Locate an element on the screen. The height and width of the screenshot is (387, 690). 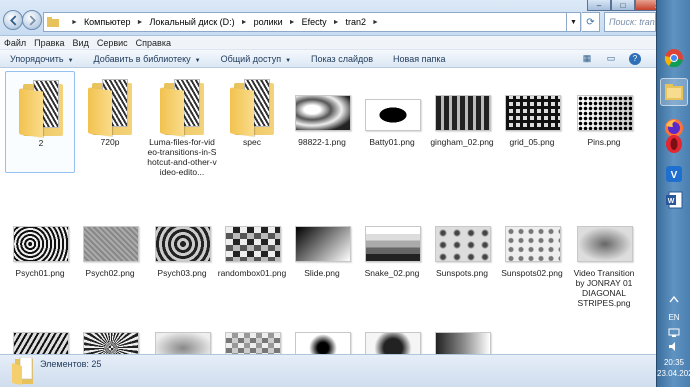
file-item: Psych01.png is located at coordinates (40, 253).